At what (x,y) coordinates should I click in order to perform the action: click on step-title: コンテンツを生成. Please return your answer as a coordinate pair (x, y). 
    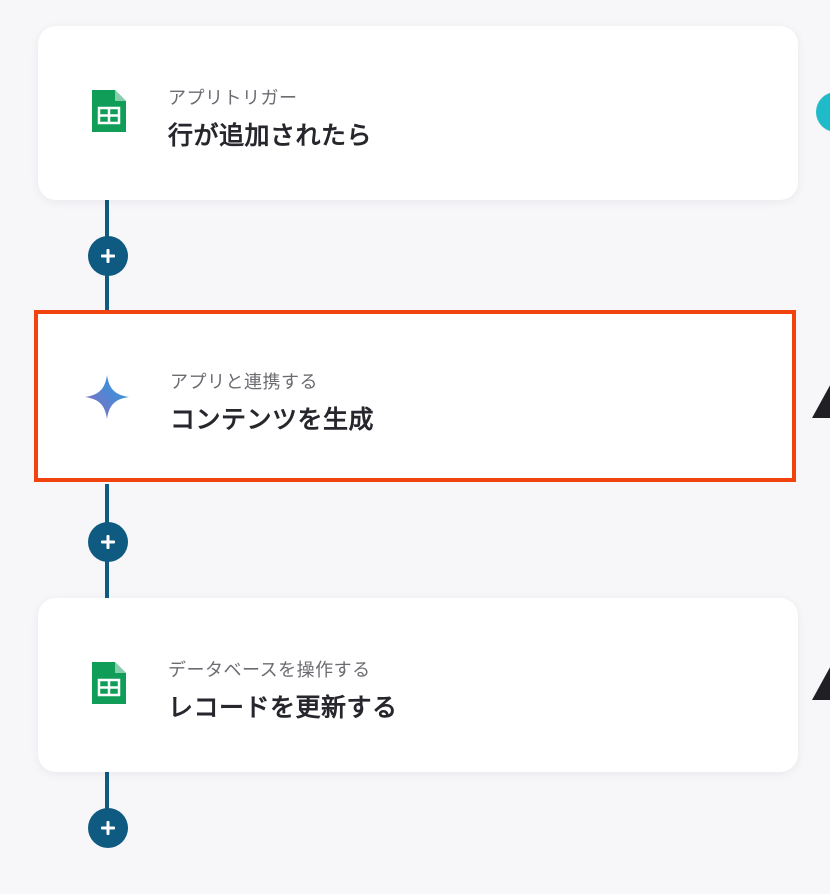
    Looking at the image, I should click on (272, 419).